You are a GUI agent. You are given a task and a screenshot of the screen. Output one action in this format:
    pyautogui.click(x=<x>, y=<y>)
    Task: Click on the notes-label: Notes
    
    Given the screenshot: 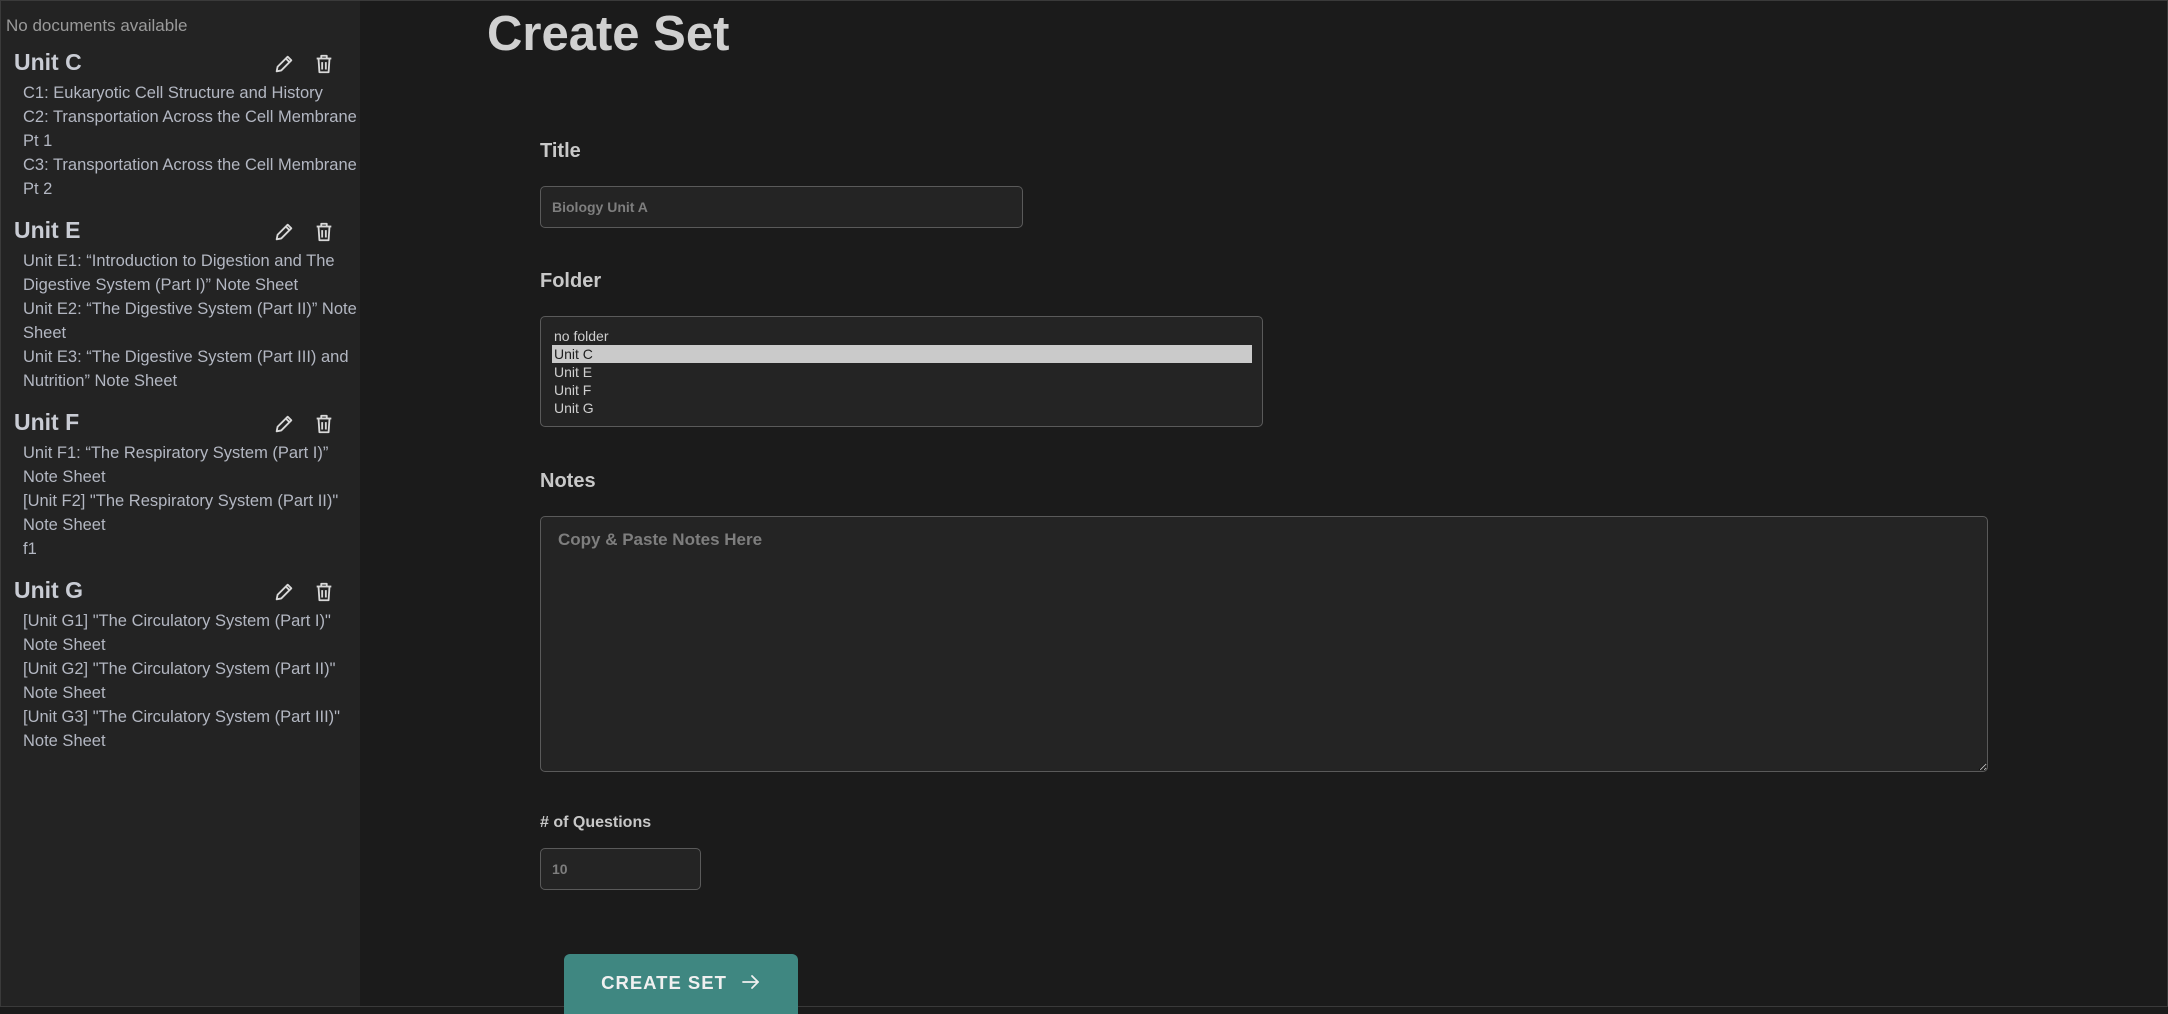 What is the action you would take?
    pyautogui.click(x=568, y=481)
    